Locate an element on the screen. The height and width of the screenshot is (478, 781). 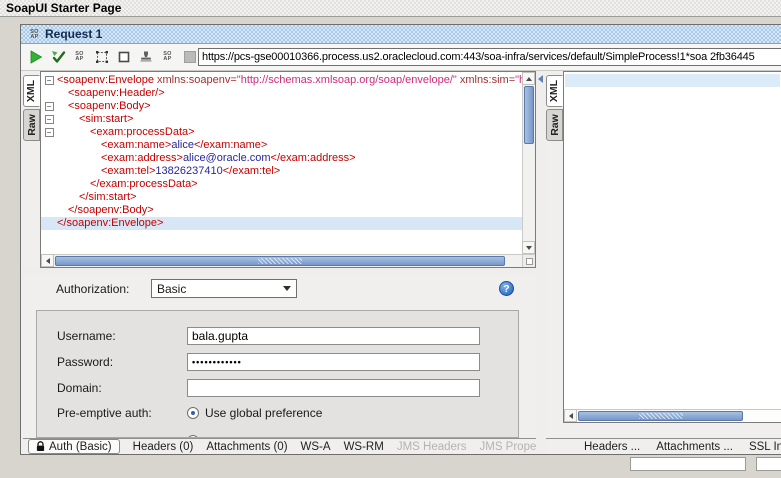
starter-page-titlebar: SoapUI Starter Page is located at coordinates (390, 8).